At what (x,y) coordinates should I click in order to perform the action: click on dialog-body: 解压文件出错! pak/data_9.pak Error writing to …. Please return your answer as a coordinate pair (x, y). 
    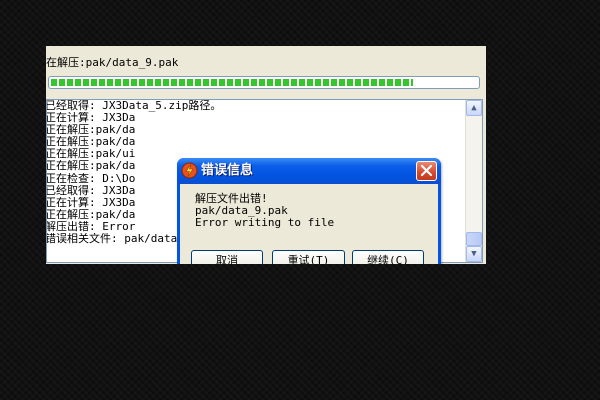
    Looking at the image, I should click on (309, 224).